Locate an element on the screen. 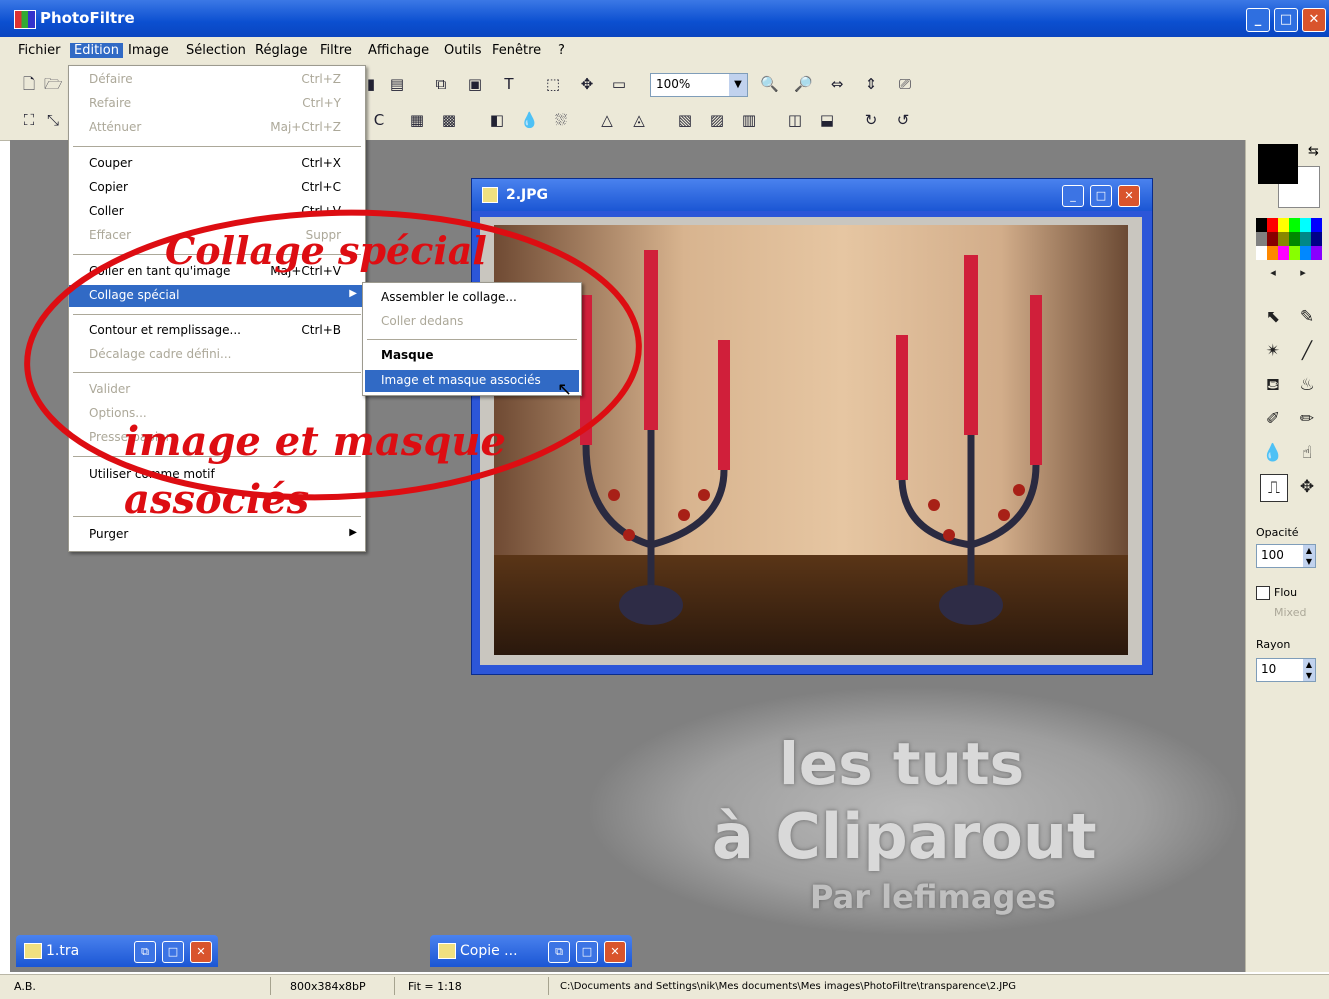  annotation-collage-special: Collage spécial is located at coordinates (326, 250).